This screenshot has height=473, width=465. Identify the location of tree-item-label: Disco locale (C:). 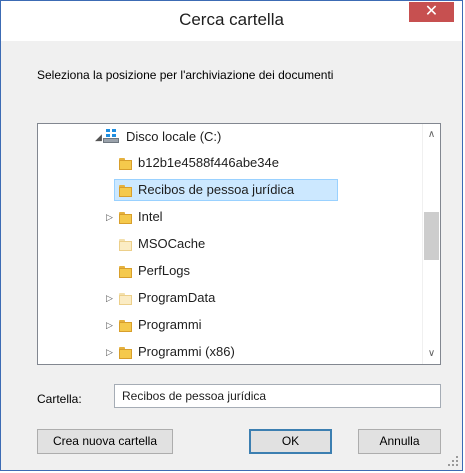
(174, 136).